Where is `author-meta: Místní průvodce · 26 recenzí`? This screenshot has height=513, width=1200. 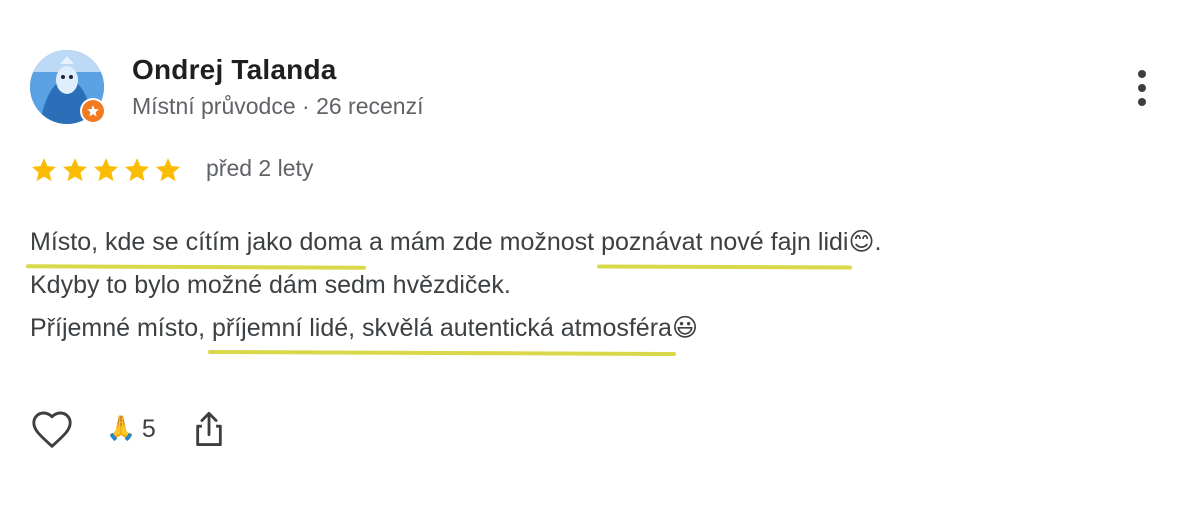
author-meta: Místní průvodce · 26 recenzí is located at coordinates (277, 106).